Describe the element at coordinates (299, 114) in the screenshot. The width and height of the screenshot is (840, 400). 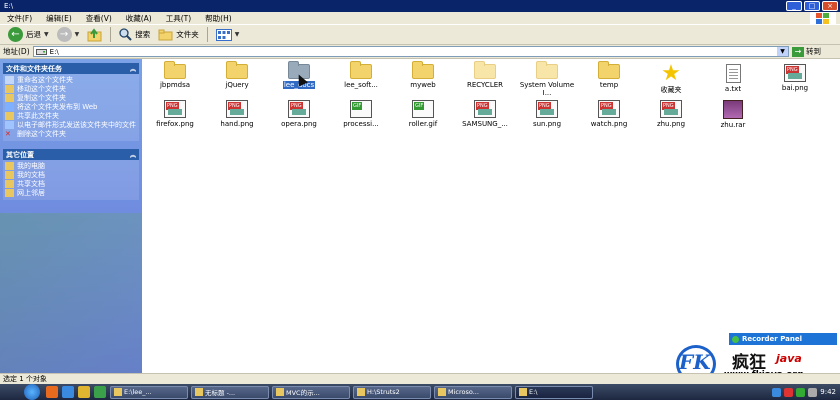
I see `file-item: opera.png` at that location.